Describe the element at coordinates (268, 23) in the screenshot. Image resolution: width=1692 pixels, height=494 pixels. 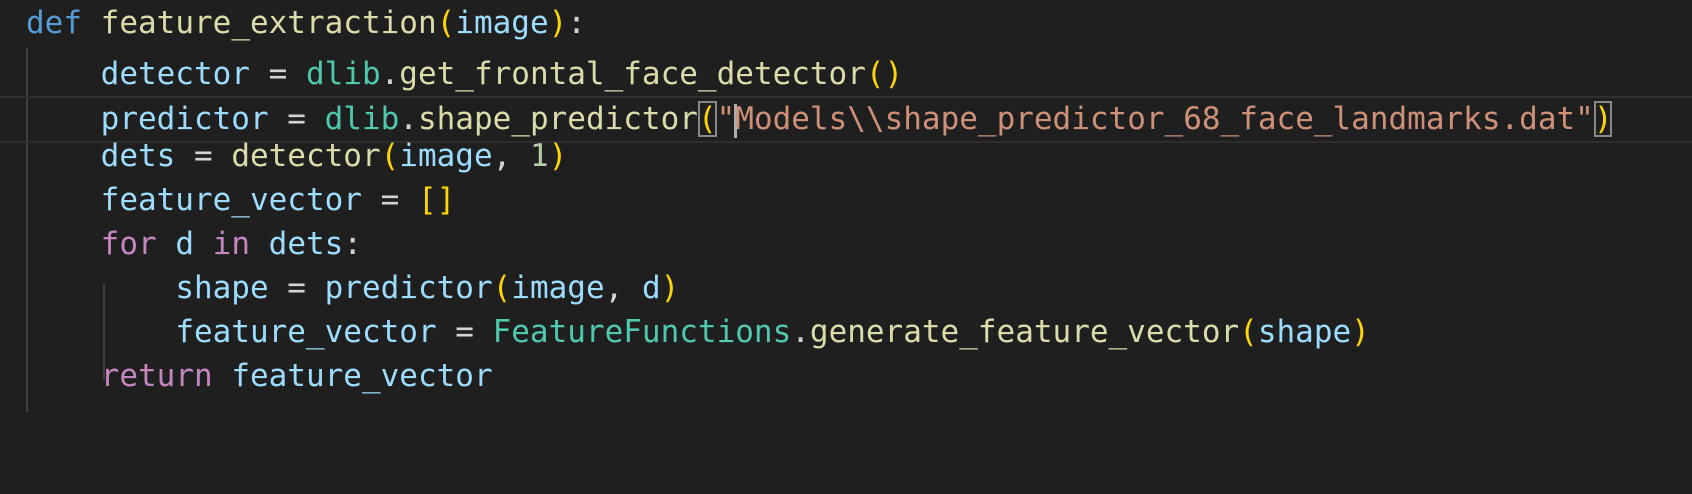
I see `function-name: feature_extraction` at that location.